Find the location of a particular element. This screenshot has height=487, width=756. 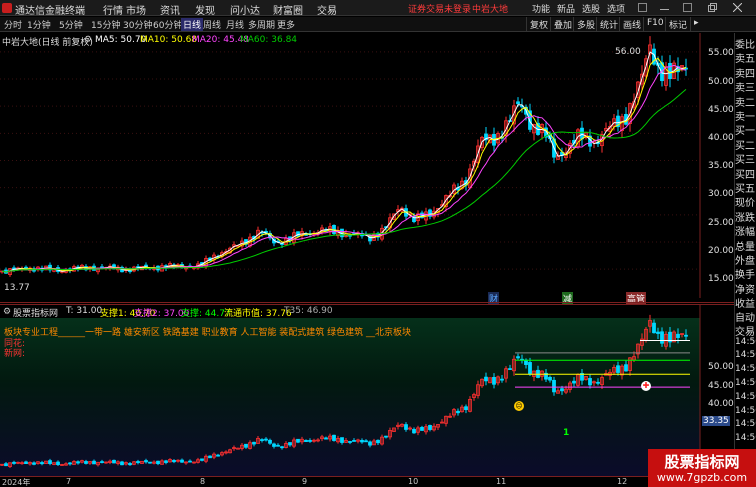

y-axis-label: 45.00 is located at coordinates (721, 110).